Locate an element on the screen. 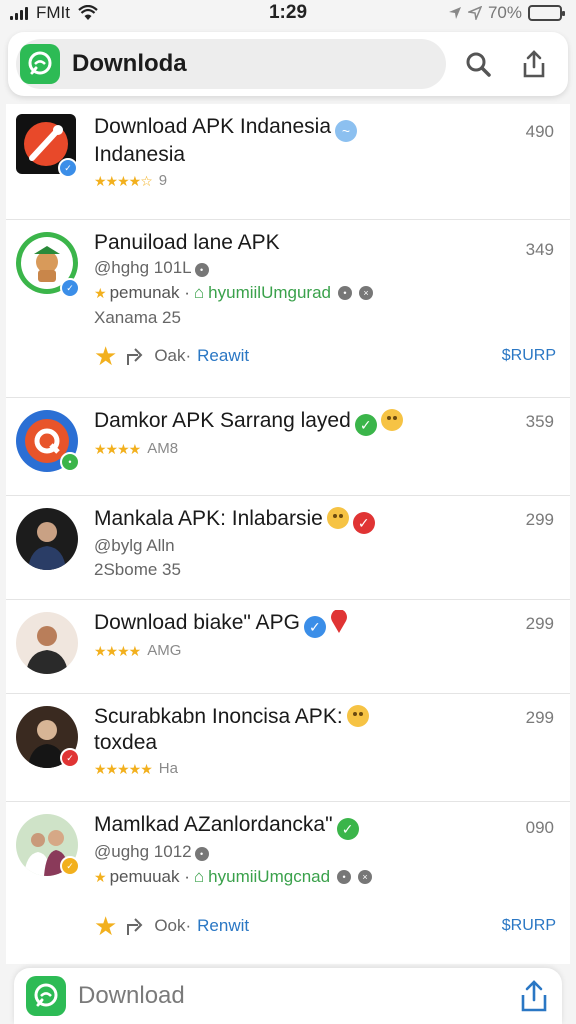  search-header: Downloda is located at coordinates (288, 64).